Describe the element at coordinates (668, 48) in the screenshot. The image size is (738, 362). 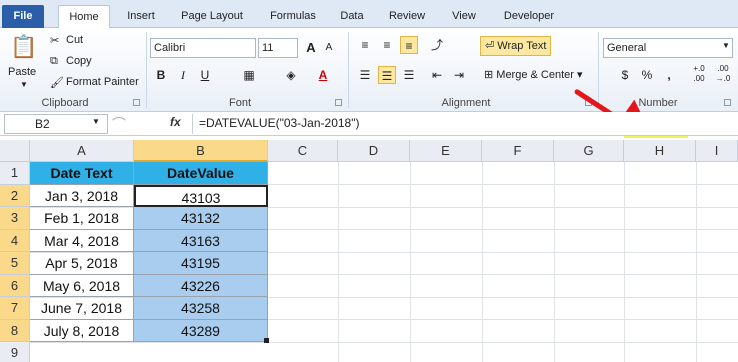
I see `number-format-select: General` at that location.